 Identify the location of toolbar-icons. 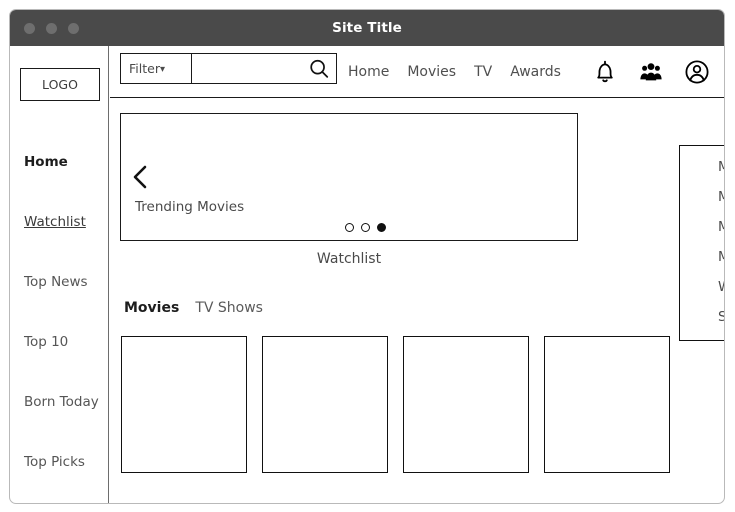
(651, 72).